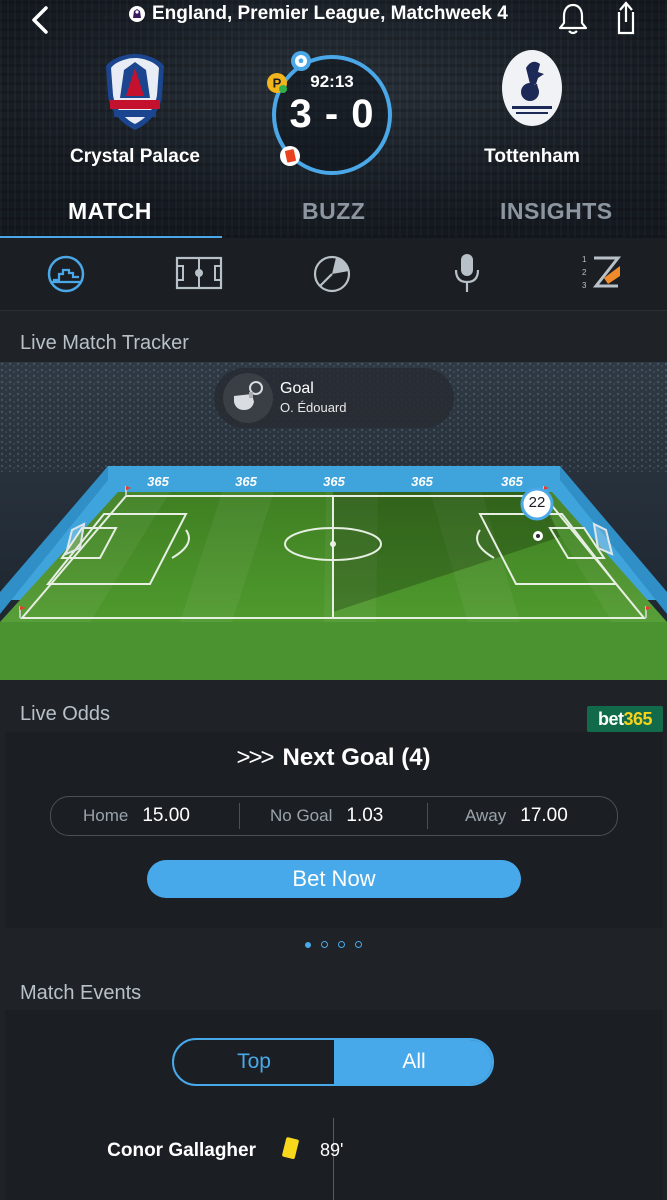  I want to click on stats-gauge-icon, so click(66, 274).